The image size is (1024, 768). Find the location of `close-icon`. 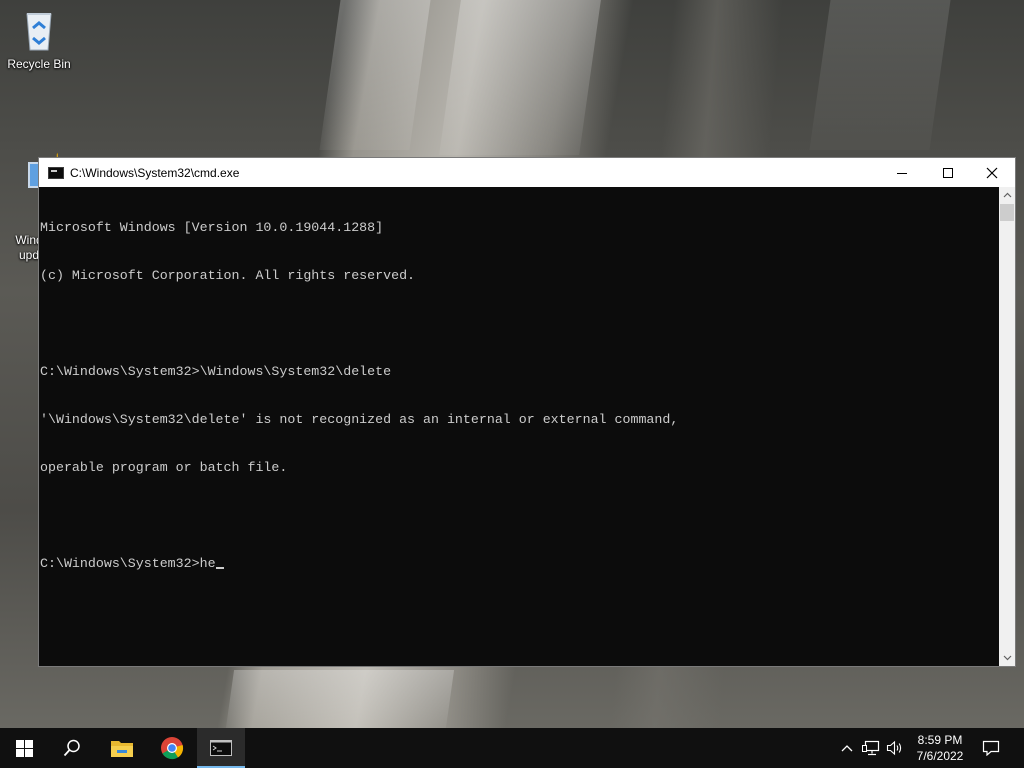

close-icon is located at coordinates (992, 172).